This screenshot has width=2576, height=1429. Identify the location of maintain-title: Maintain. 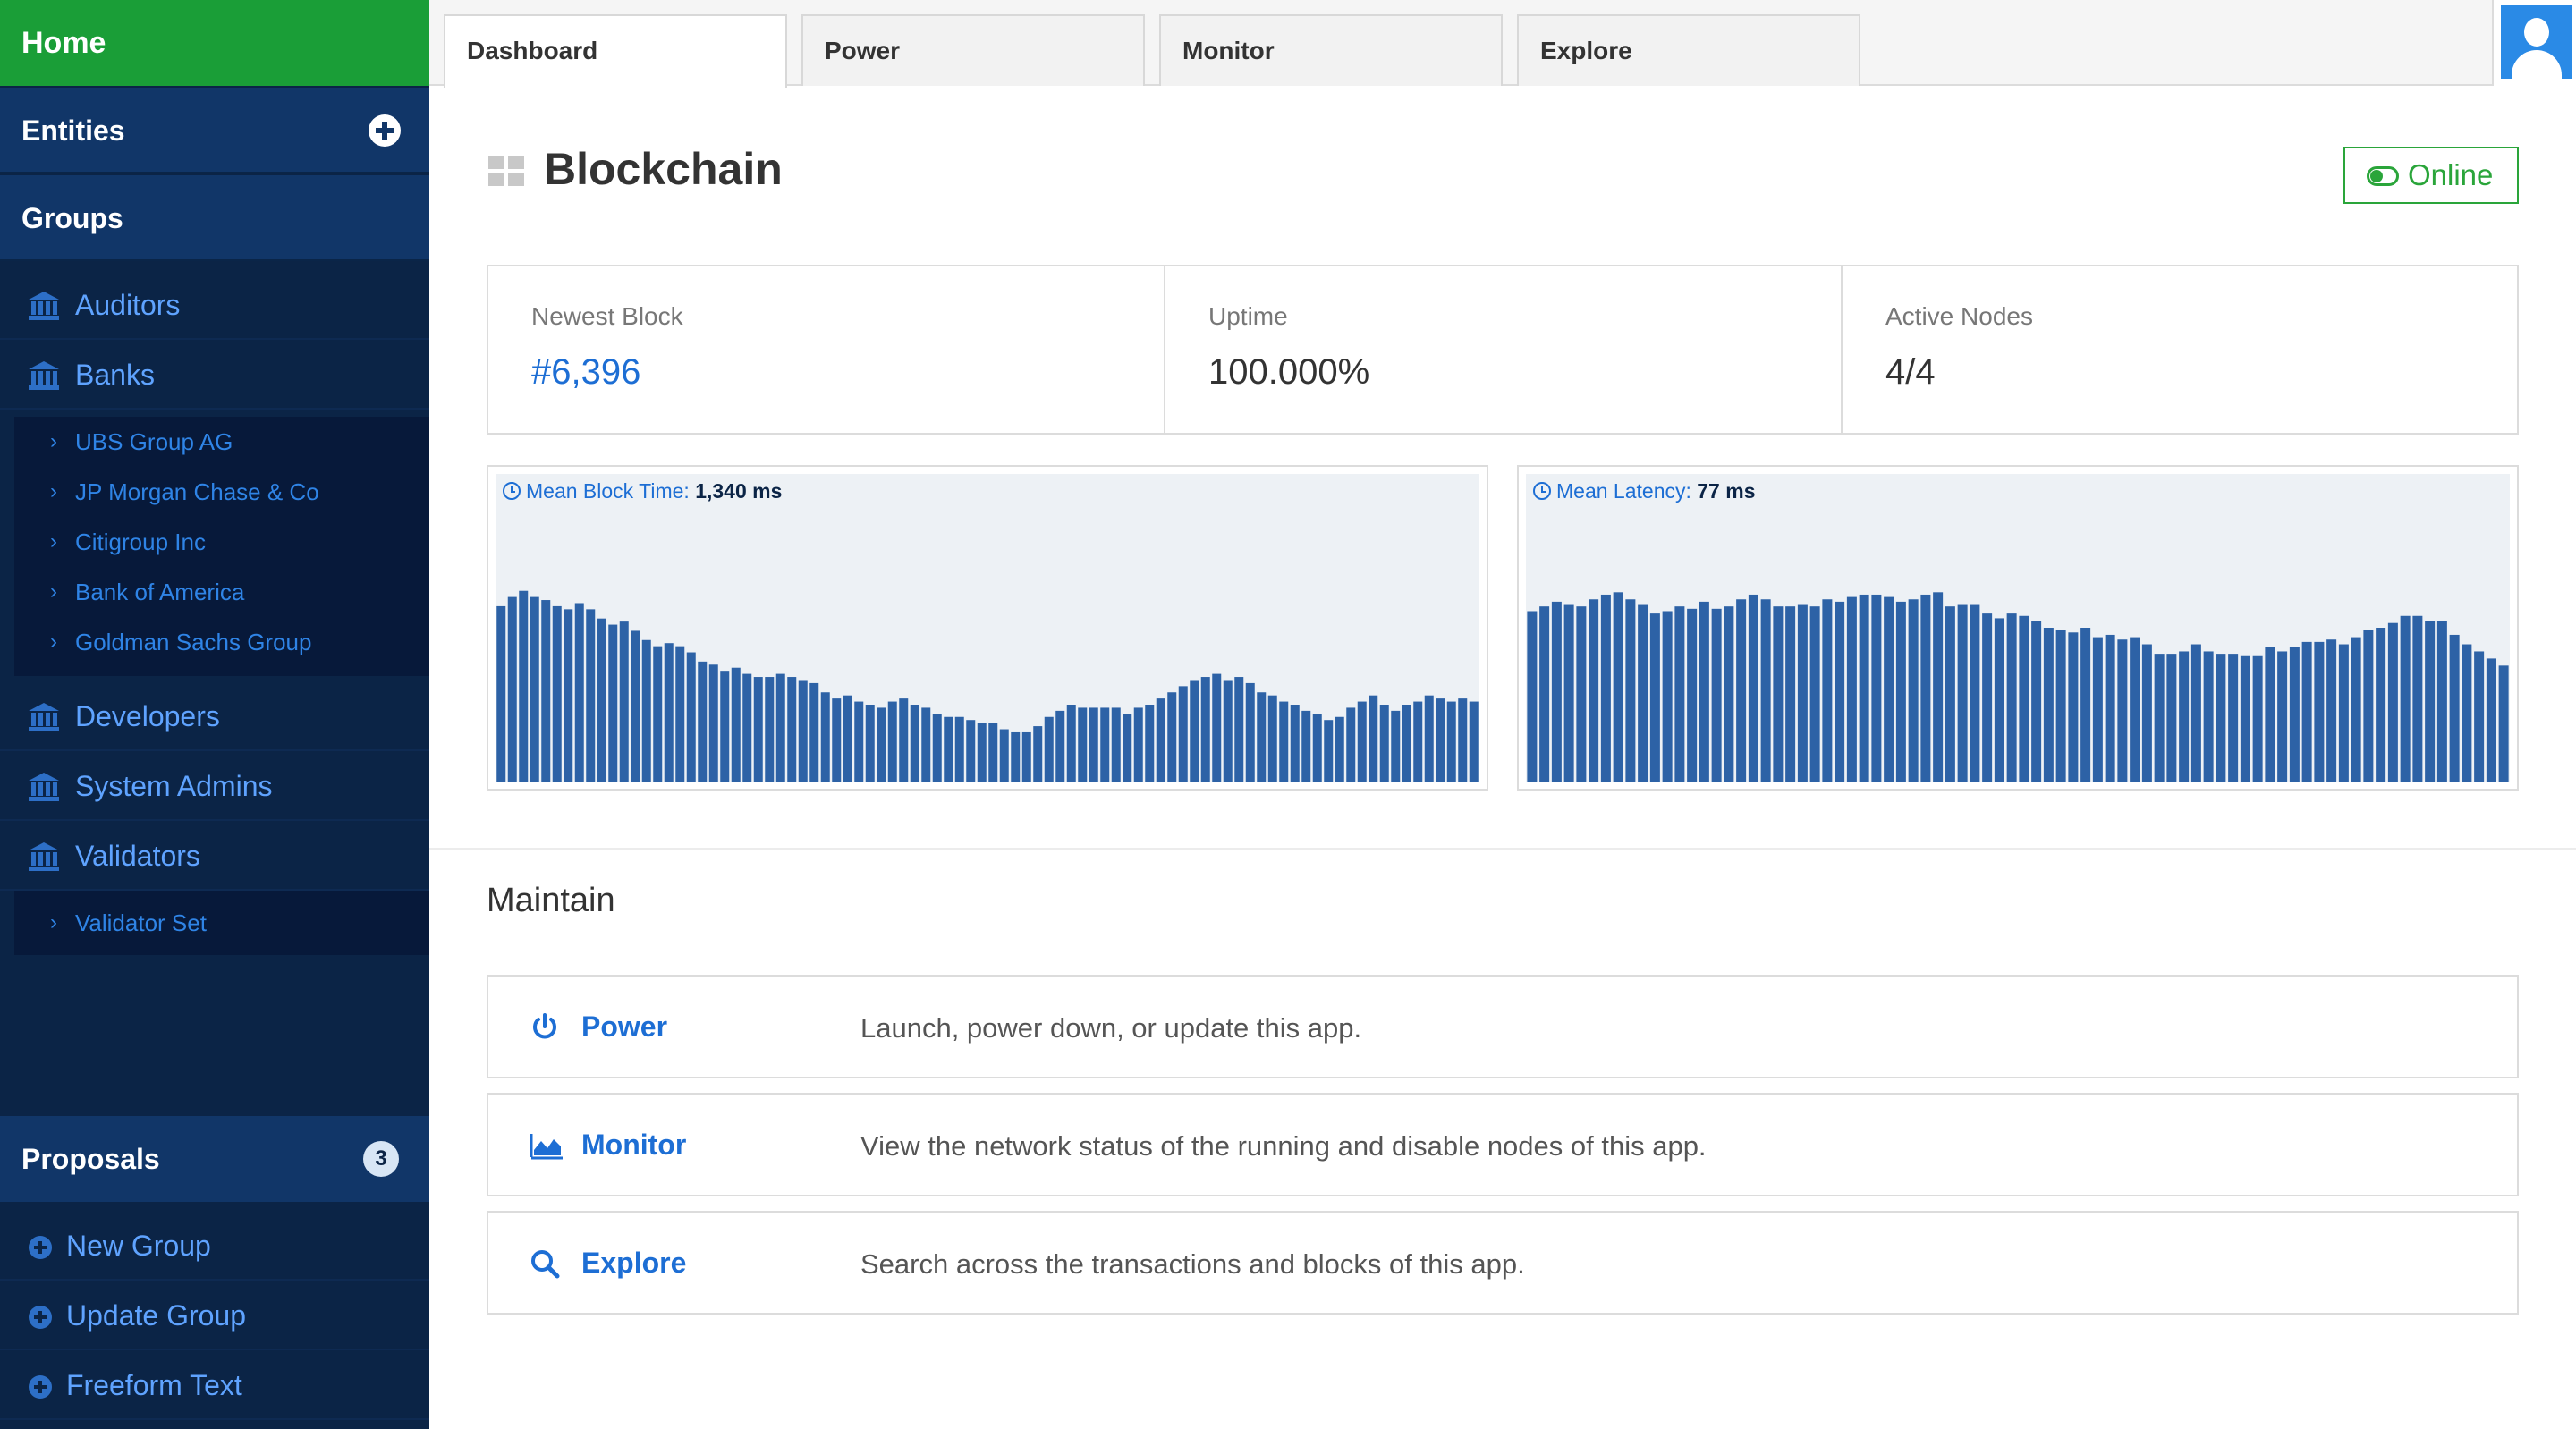
(551, 900).